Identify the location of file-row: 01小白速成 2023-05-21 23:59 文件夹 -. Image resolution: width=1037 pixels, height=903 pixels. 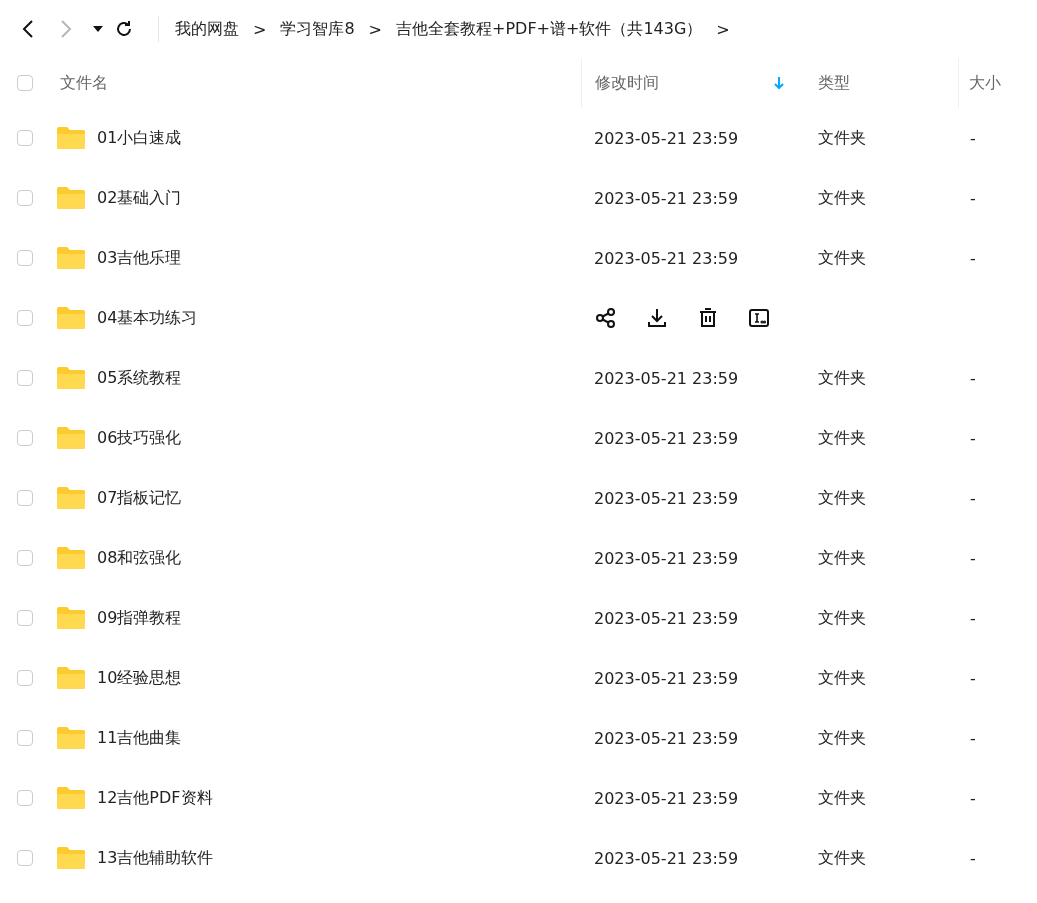
(518, 138).